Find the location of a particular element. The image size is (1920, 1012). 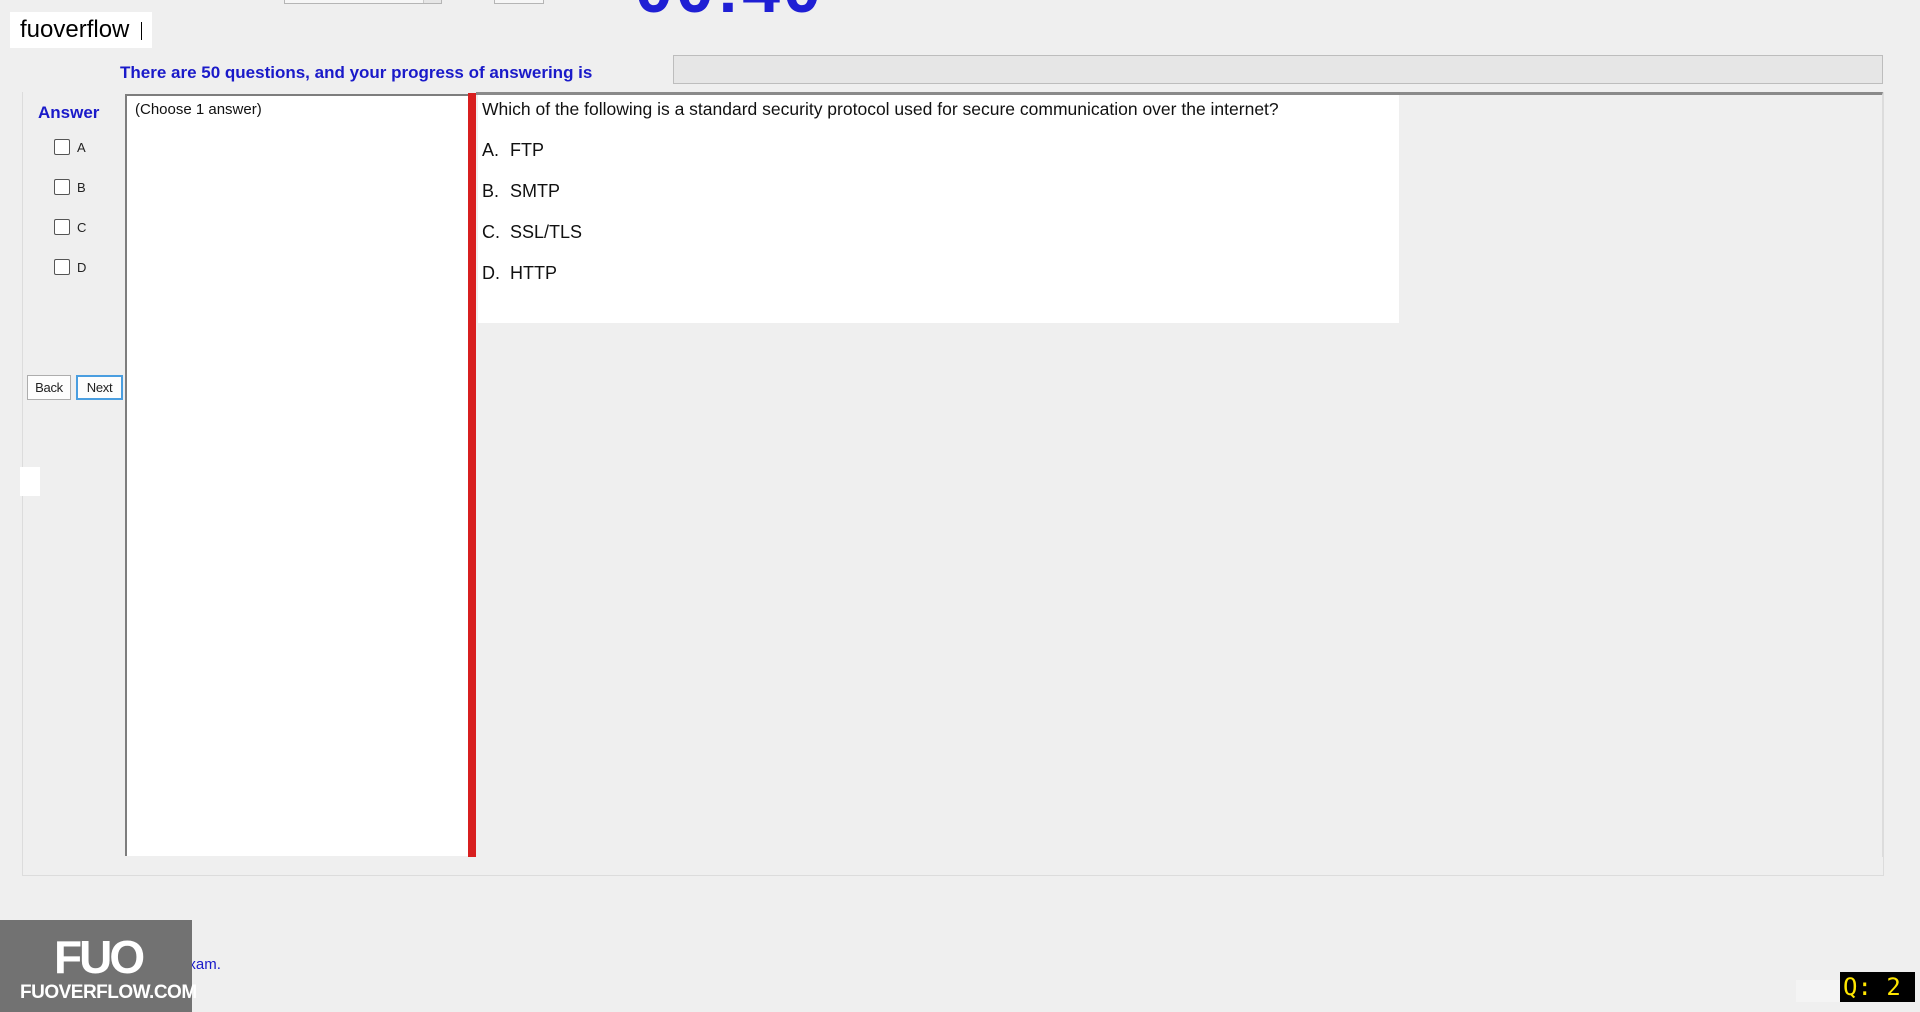

option-letter: C. is located at coordinates (491, 232).